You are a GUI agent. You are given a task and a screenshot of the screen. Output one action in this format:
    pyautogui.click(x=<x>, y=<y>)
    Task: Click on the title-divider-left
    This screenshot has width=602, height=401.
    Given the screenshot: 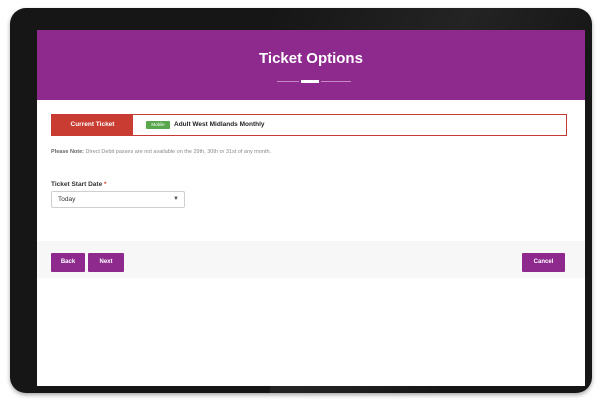 What is the action you would take?
    pyautogui.click(x=288, y=81)
    